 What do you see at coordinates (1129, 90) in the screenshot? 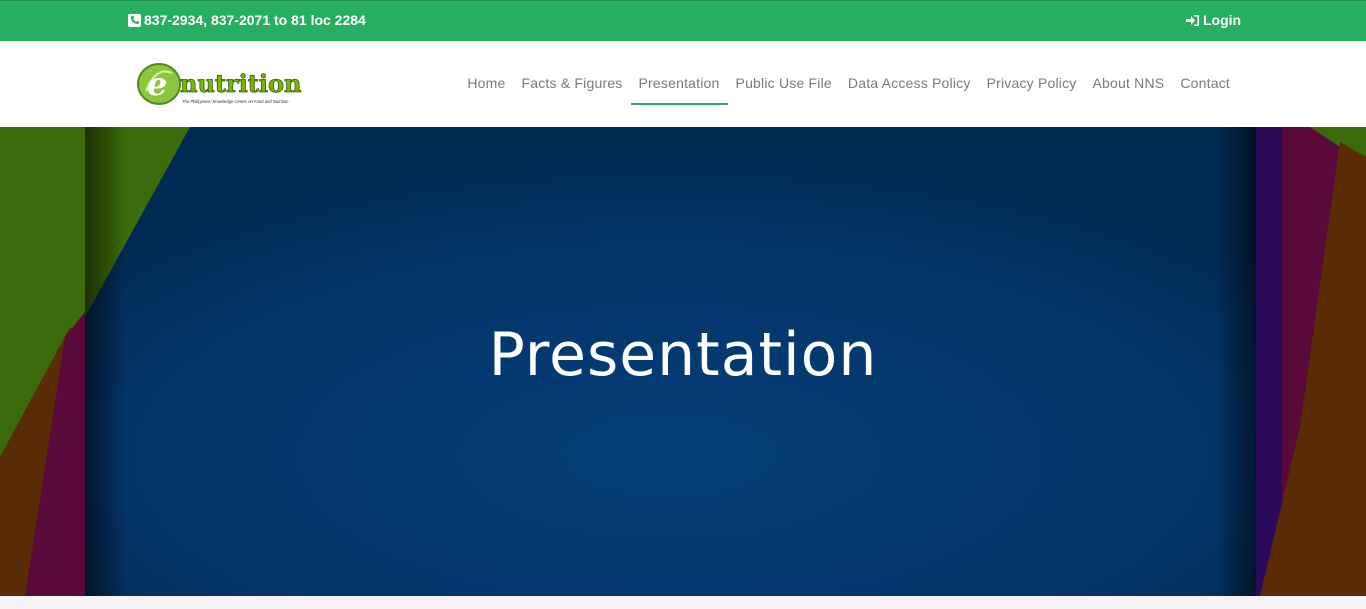
I see `nav-about-nns: About NNS` at bounding box center [1129, 90].